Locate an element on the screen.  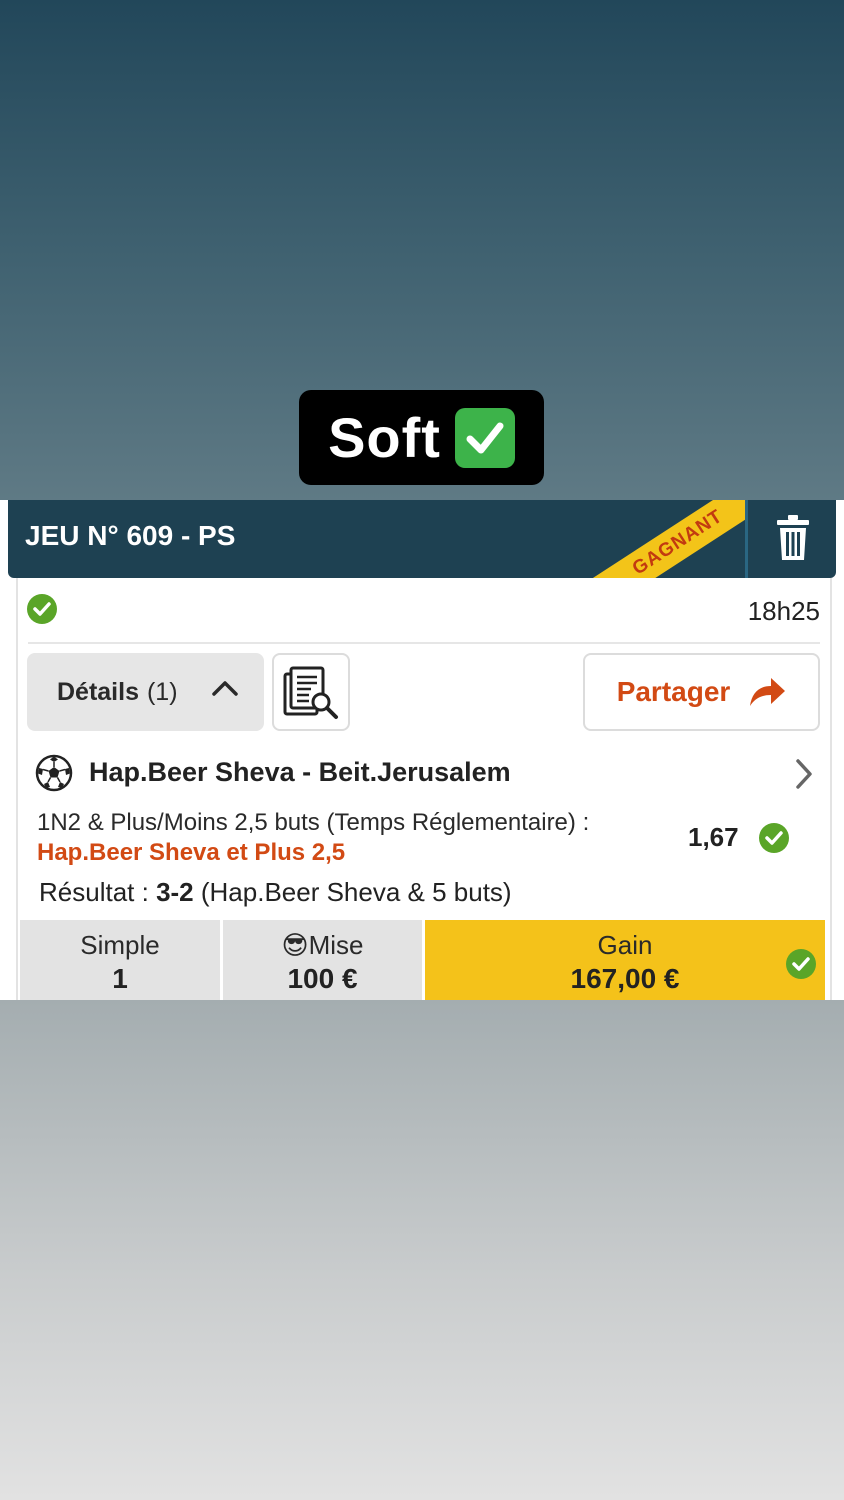
stake-value: 100 € is located at coordinates (322, 978).